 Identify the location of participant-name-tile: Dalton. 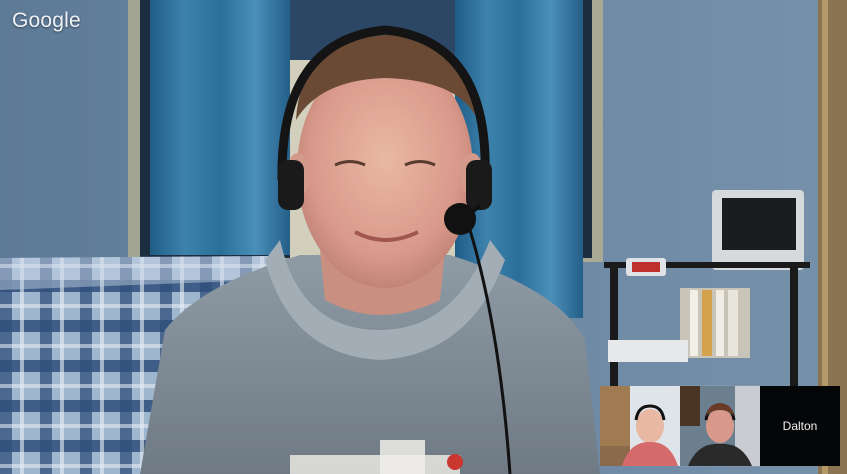
(800, 426).